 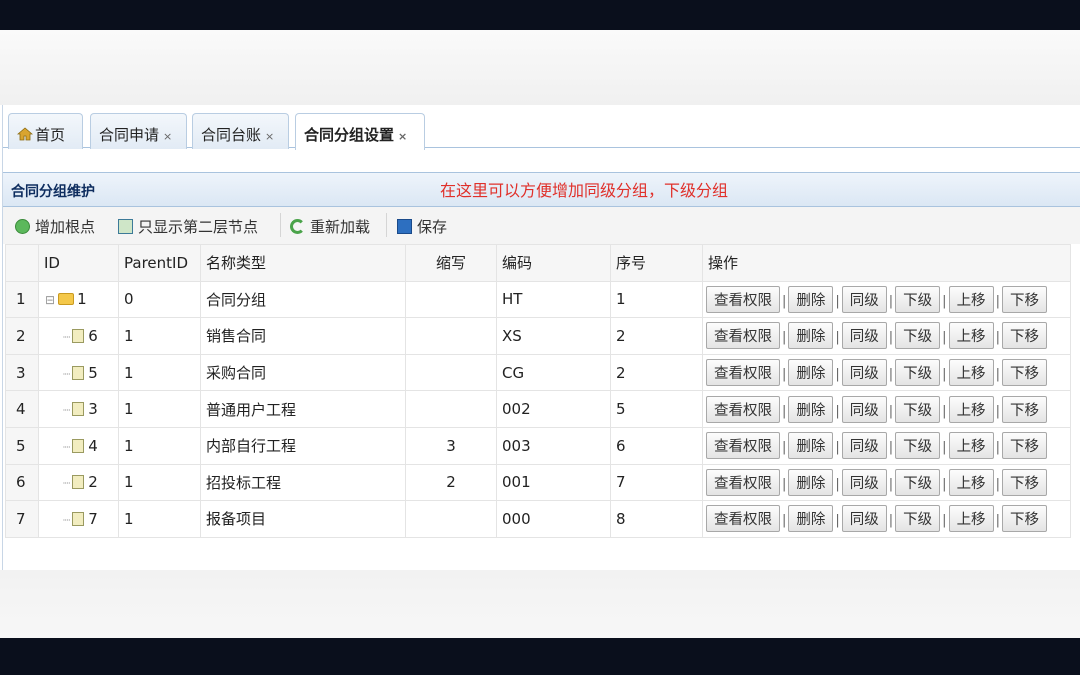 I want to click on table-row: 3 ┈ 5 1 采购合同 CG 2 查看权限 | 删除 | 同级 | 下级 | 上移 | 下移, so click(x=538, y=372).